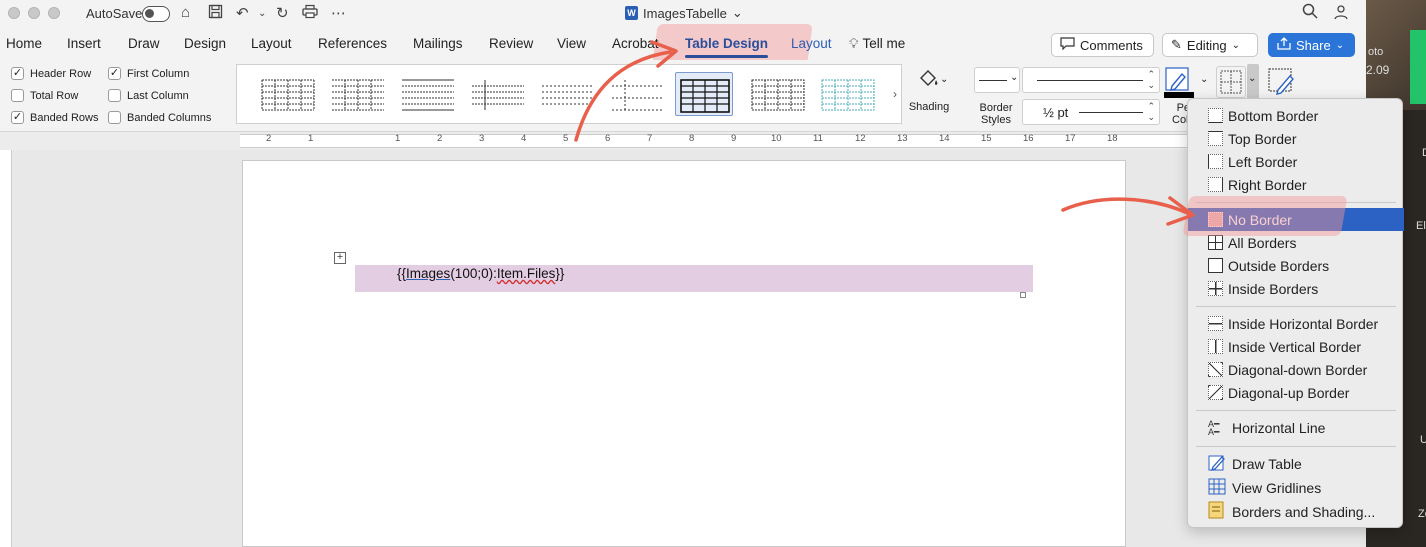 The width and height of the screenshot is (1426, 547). I want to click on undo-dropdown-icon: ⌄, so click(262, 13).